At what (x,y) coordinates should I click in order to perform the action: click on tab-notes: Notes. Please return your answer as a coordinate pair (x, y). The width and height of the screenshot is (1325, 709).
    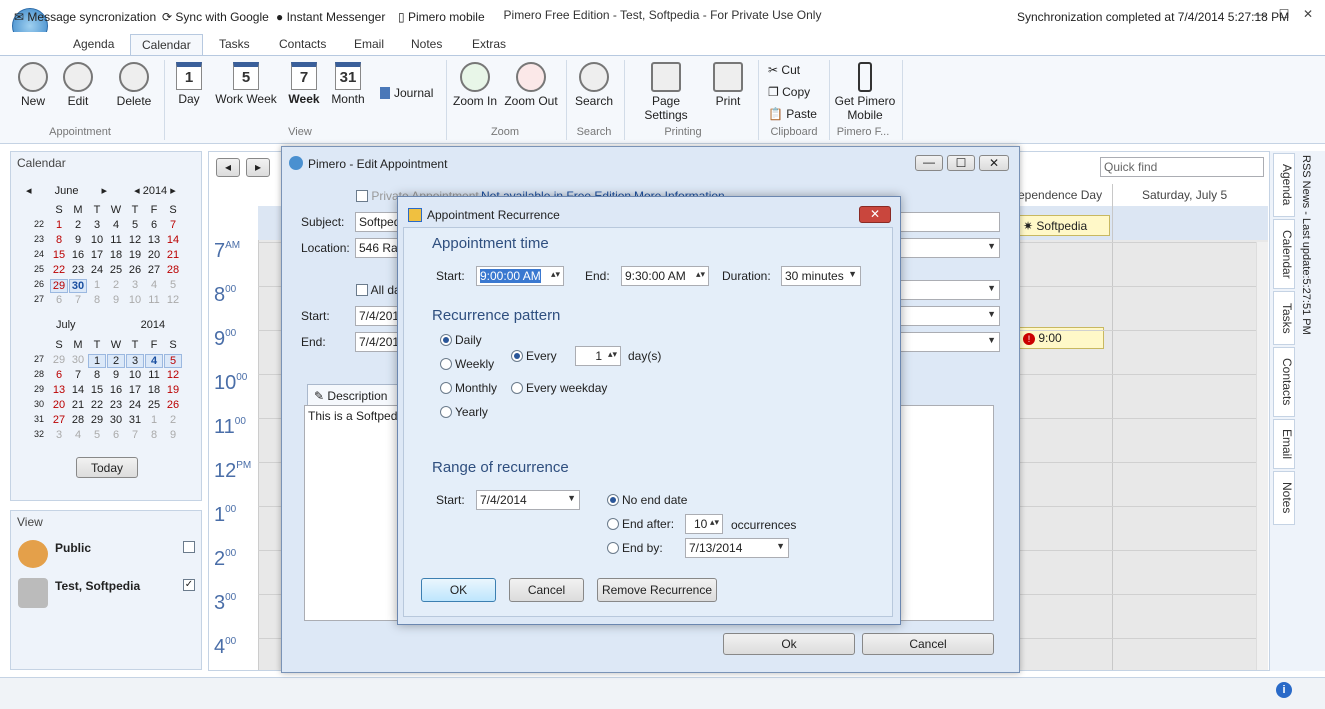
    Looking at the image, I should click on (426, 45).